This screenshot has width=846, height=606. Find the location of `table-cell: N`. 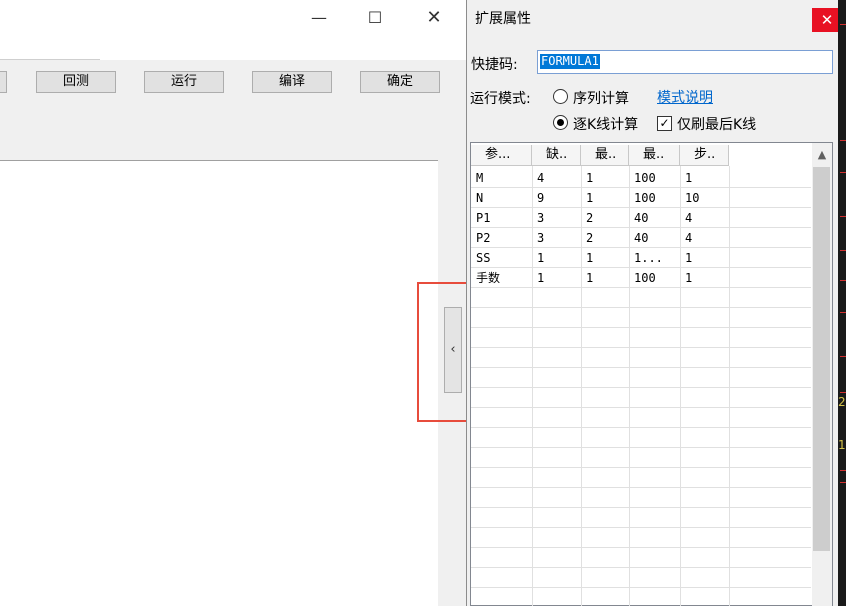

table-cell: N is located at coordinates (504, 198).